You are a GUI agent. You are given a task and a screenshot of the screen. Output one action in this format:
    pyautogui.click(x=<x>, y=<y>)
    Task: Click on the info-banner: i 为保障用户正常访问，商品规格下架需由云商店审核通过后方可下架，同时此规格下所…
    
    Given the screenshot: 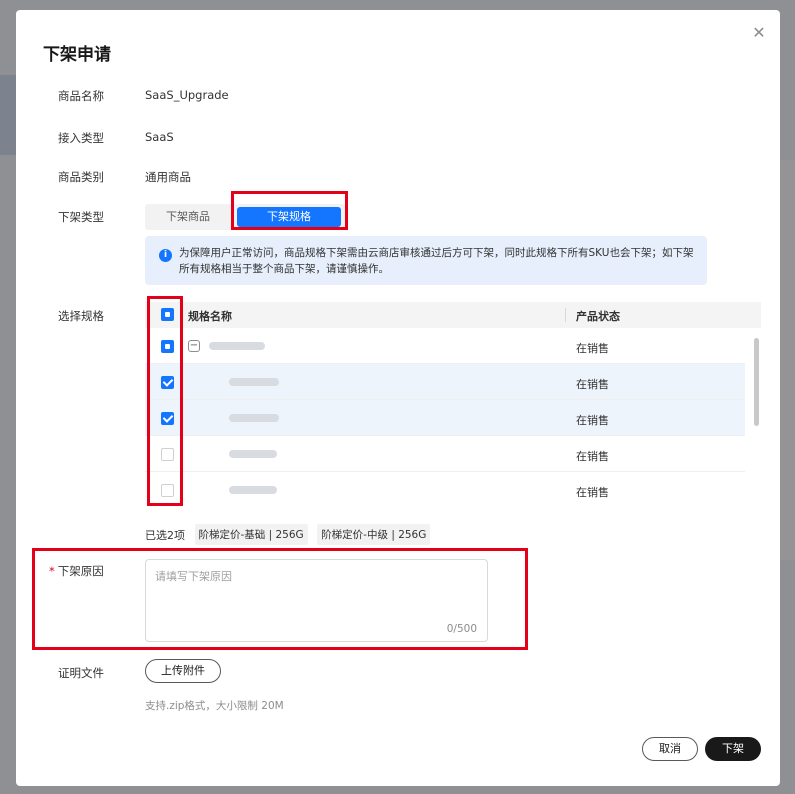 What is the action you would take?
    pyautogui.click(x=426, y=260)
    